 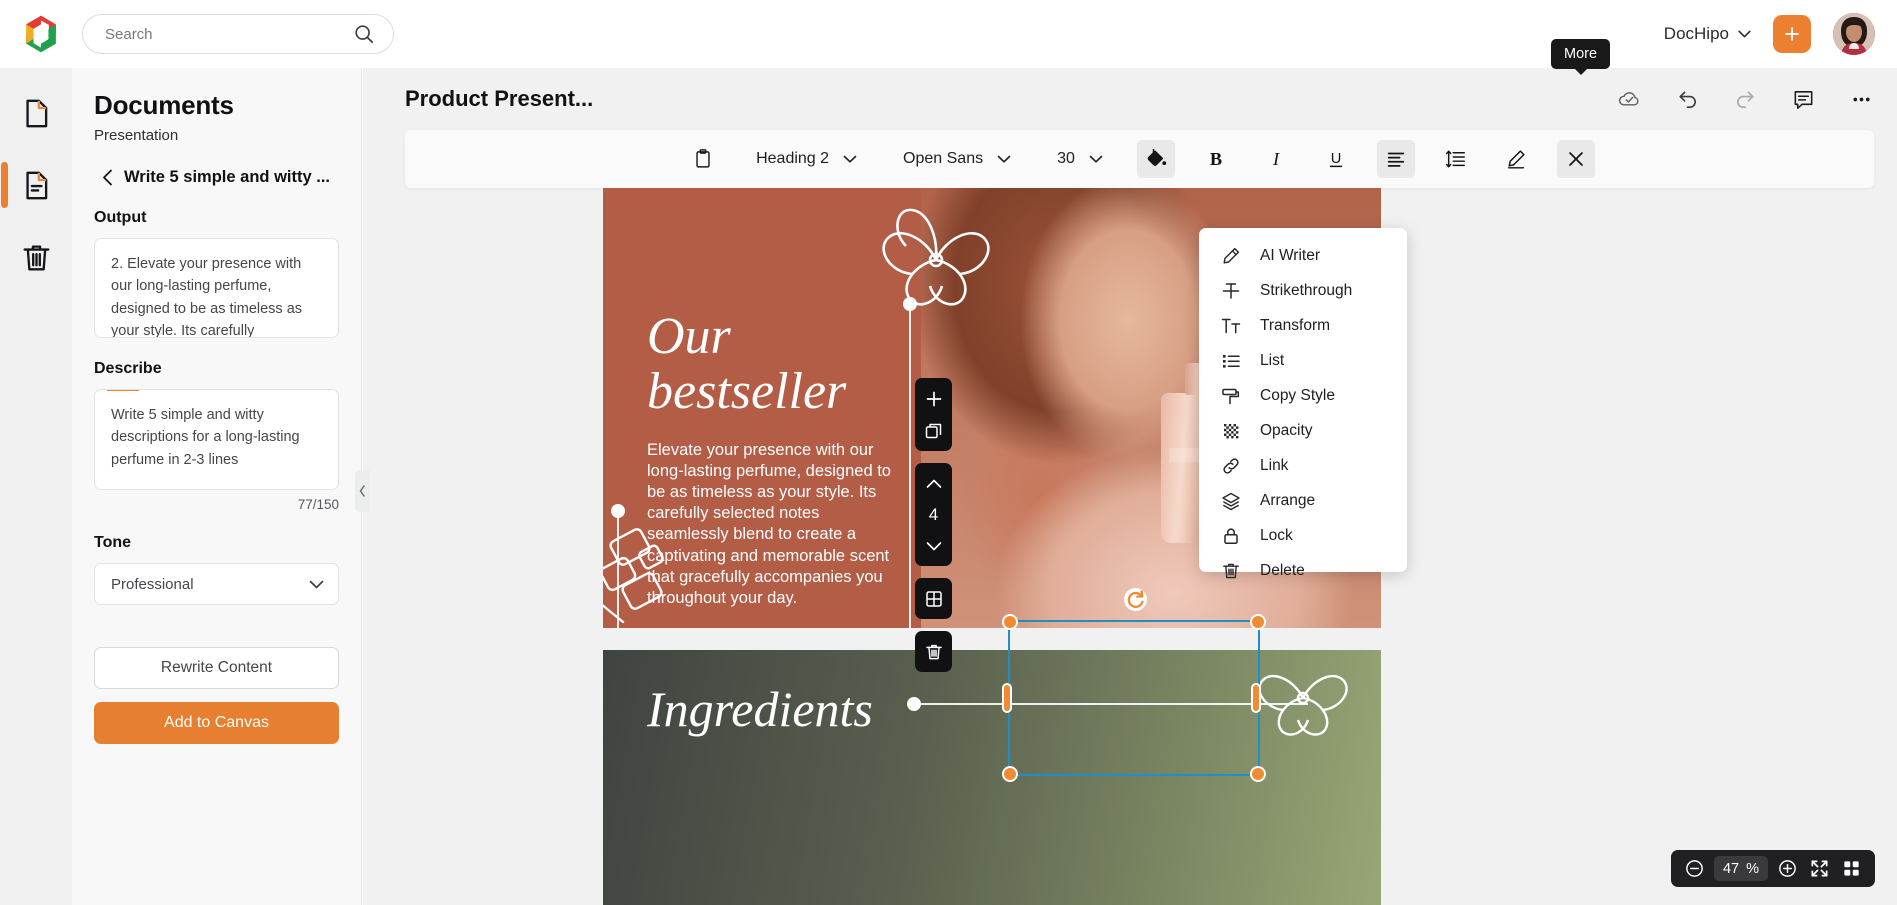 I want to click on italic-button: I, so click(x=1276, y=159).